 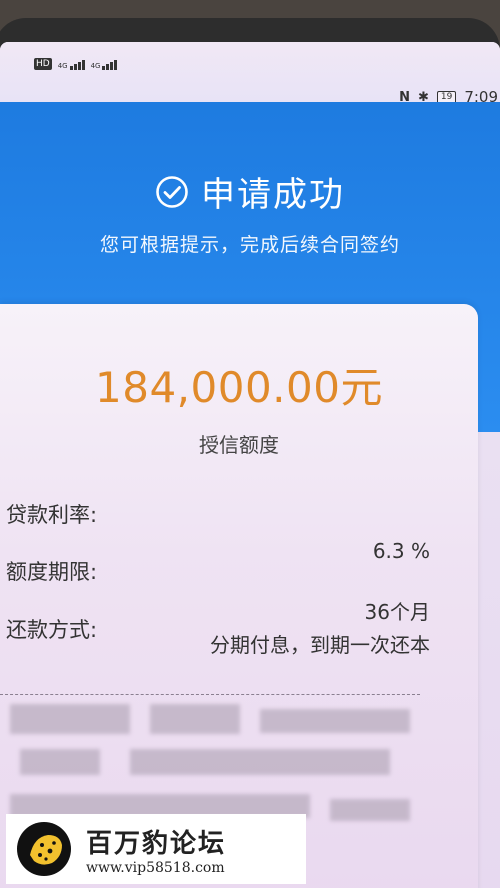 I want to click on credit-amount-label: 授信额度, so click(x=239, y=445).